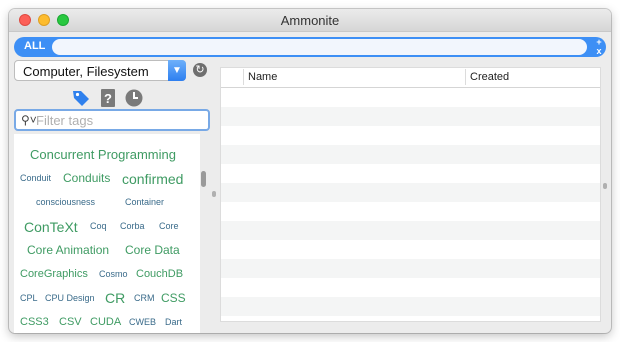  I want to click on query-input, so click(319, 47).